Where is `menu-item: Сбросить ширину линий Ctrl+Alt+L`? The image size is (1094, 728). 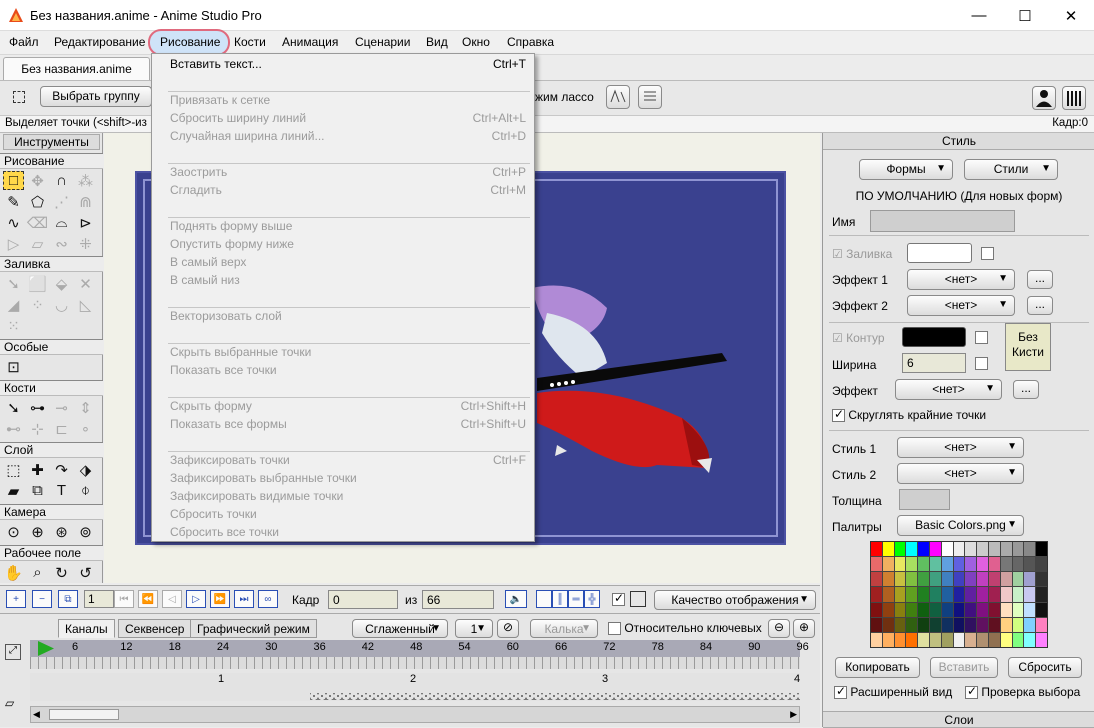 menu-item: Сбросить ширину линий Ctrl+Alt+L is located at coordinates (348, 118).